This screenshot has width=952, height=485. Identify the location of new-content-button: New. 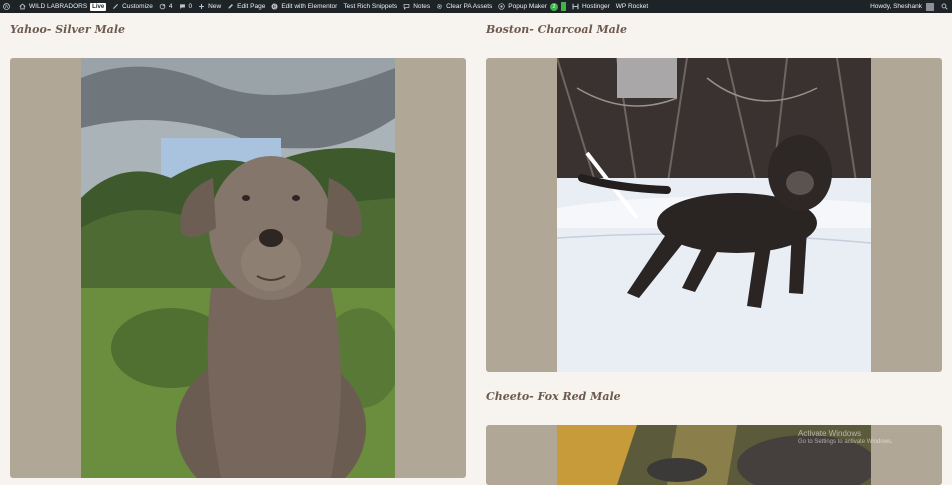
(209, 6).